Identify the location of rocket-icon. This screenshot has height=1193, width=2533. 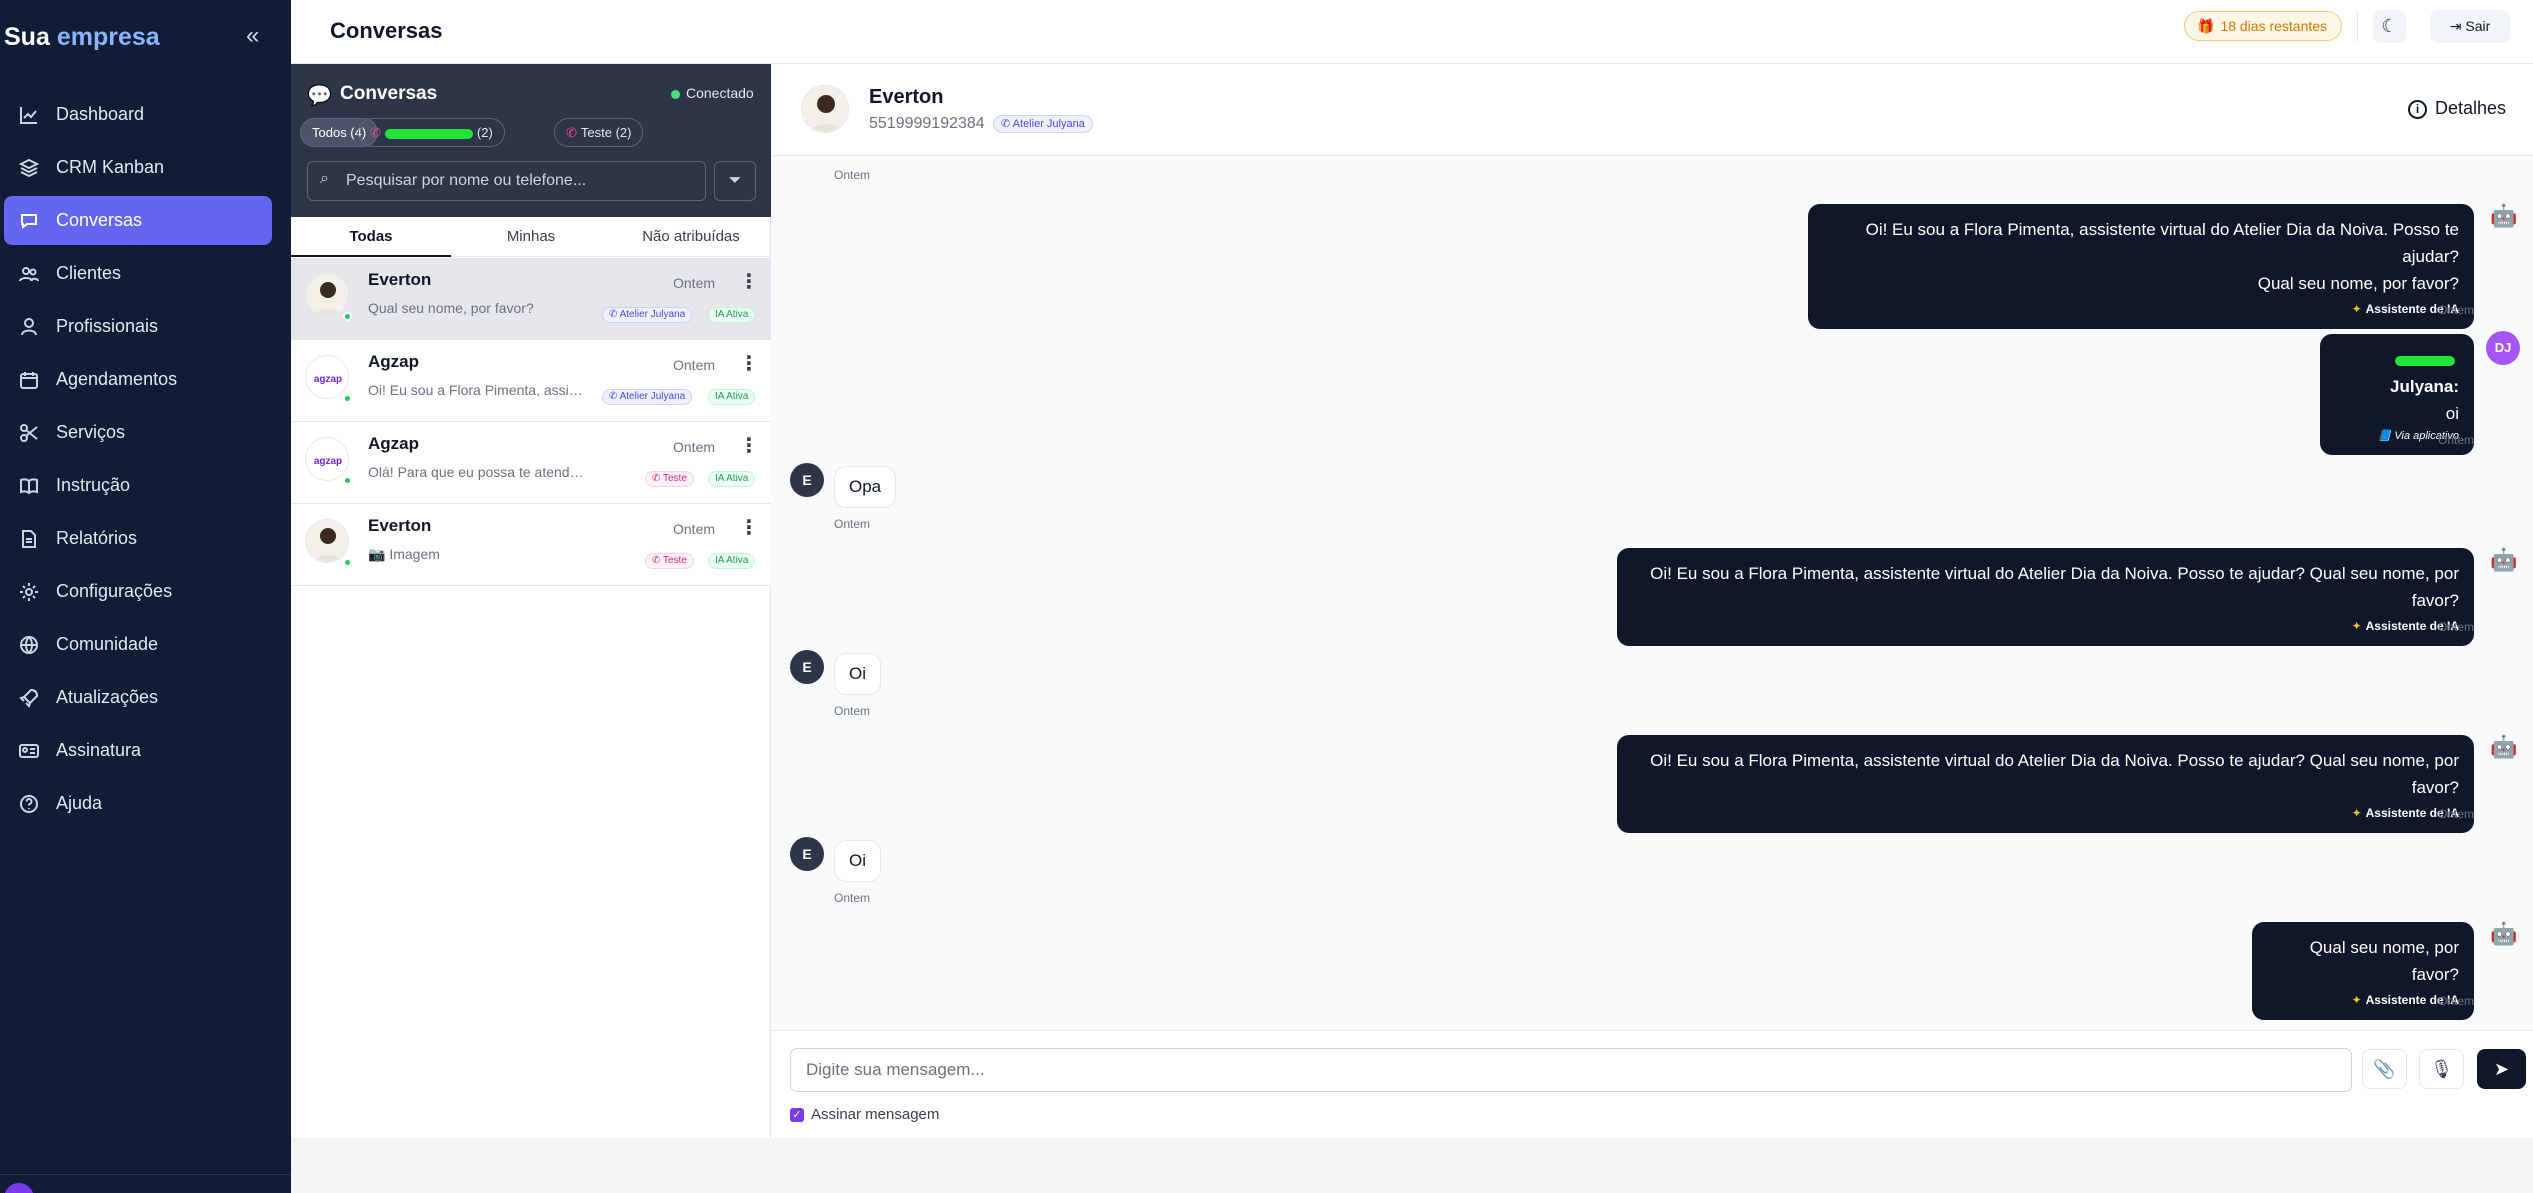
(29, 698).